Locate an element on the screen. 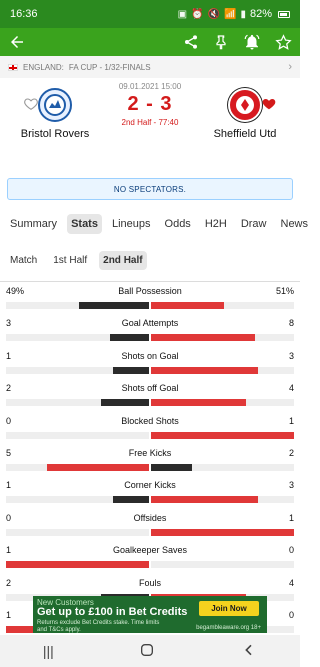 The width and height of the screenshot is (320, 667). tab-draw: Draw is located at coordinates (254, 224).